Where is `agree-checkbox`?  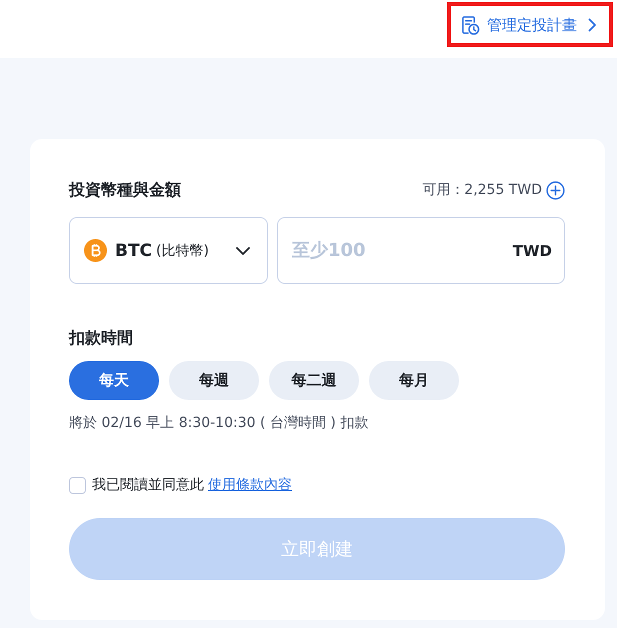
agree-checkbox is located at coordinates (77, 485).